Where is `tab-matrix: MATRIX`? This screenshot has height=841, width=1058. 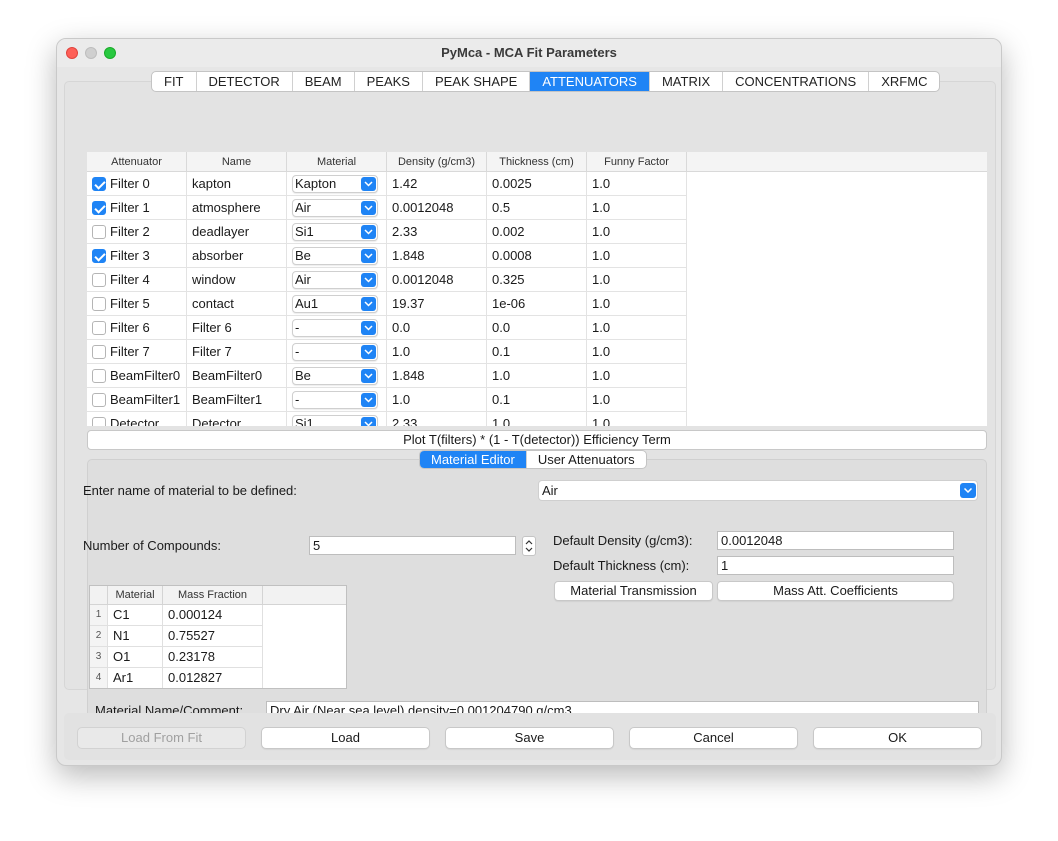
tab-matrix: MATRIX is located at coordinates (687, 81).